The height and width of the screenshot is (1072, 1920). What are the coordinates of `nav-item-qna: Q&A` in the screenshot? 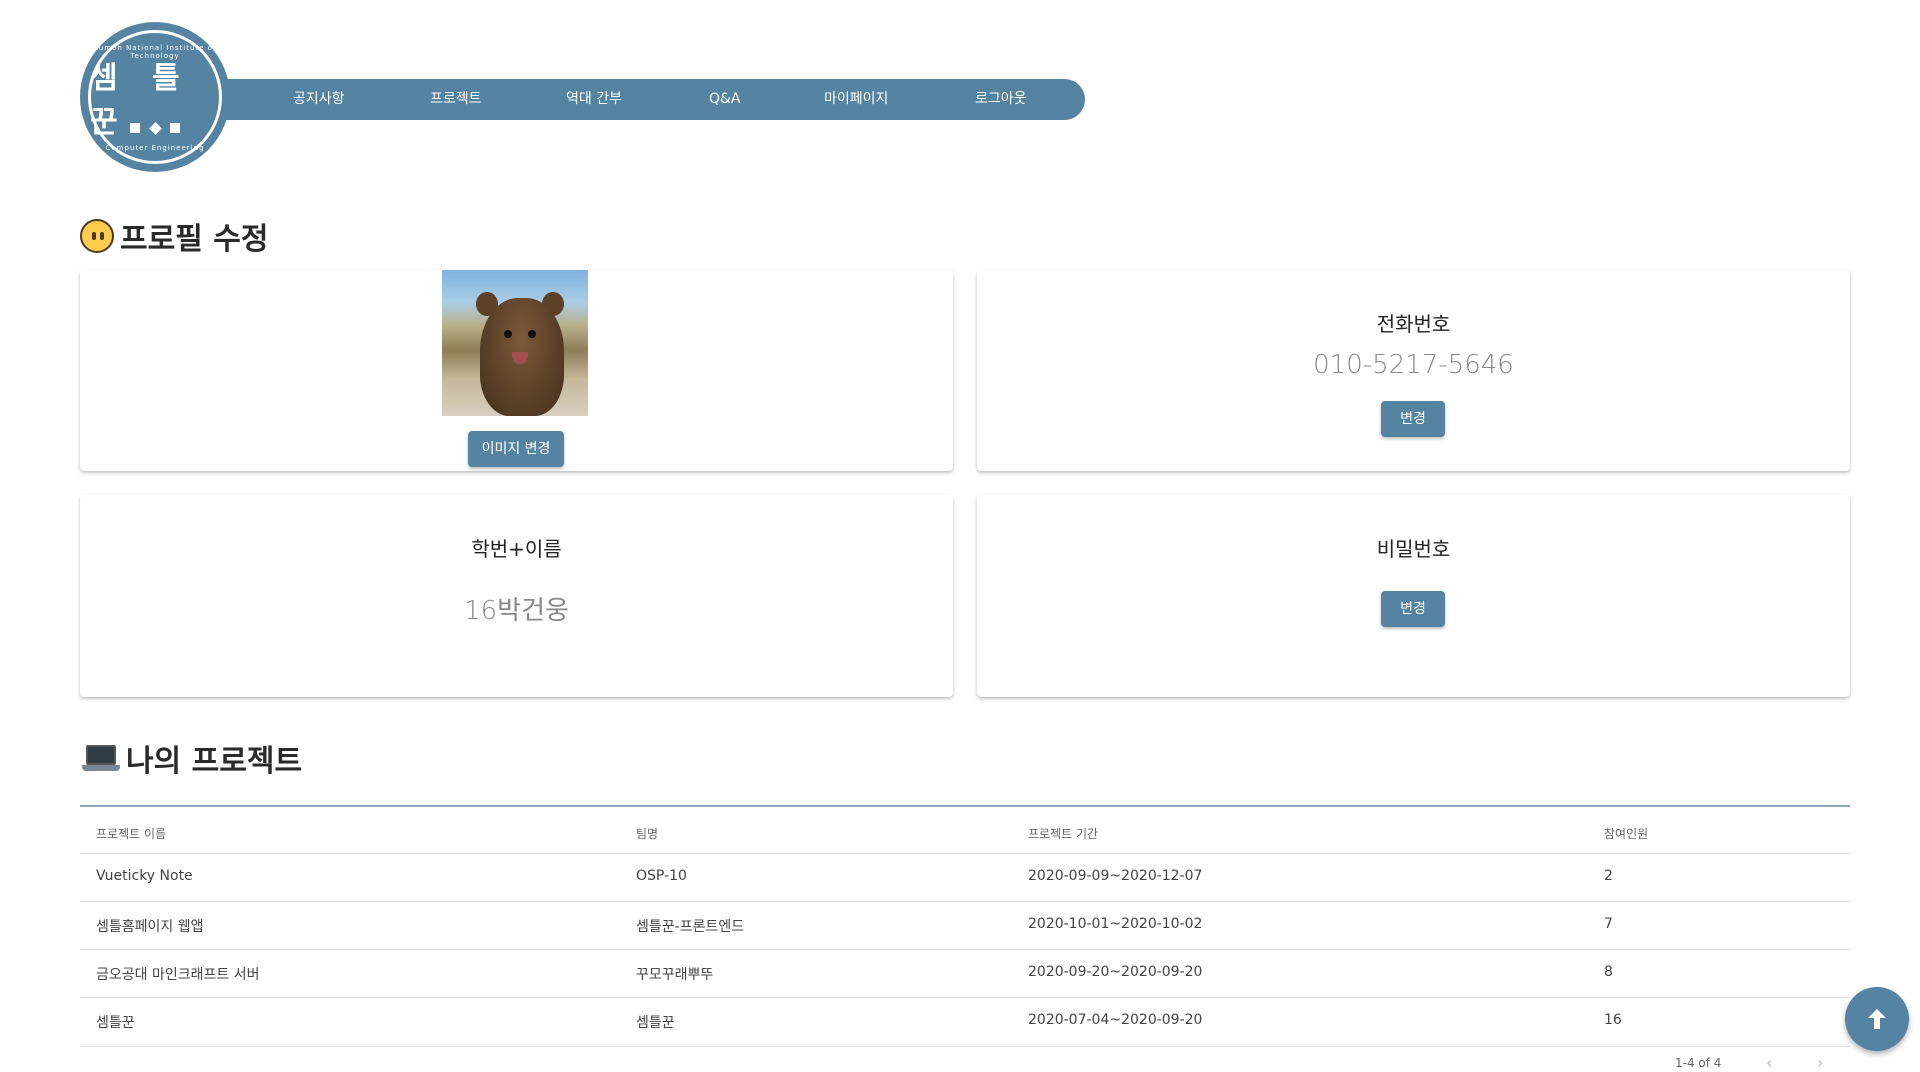 It's located at (725, 99).